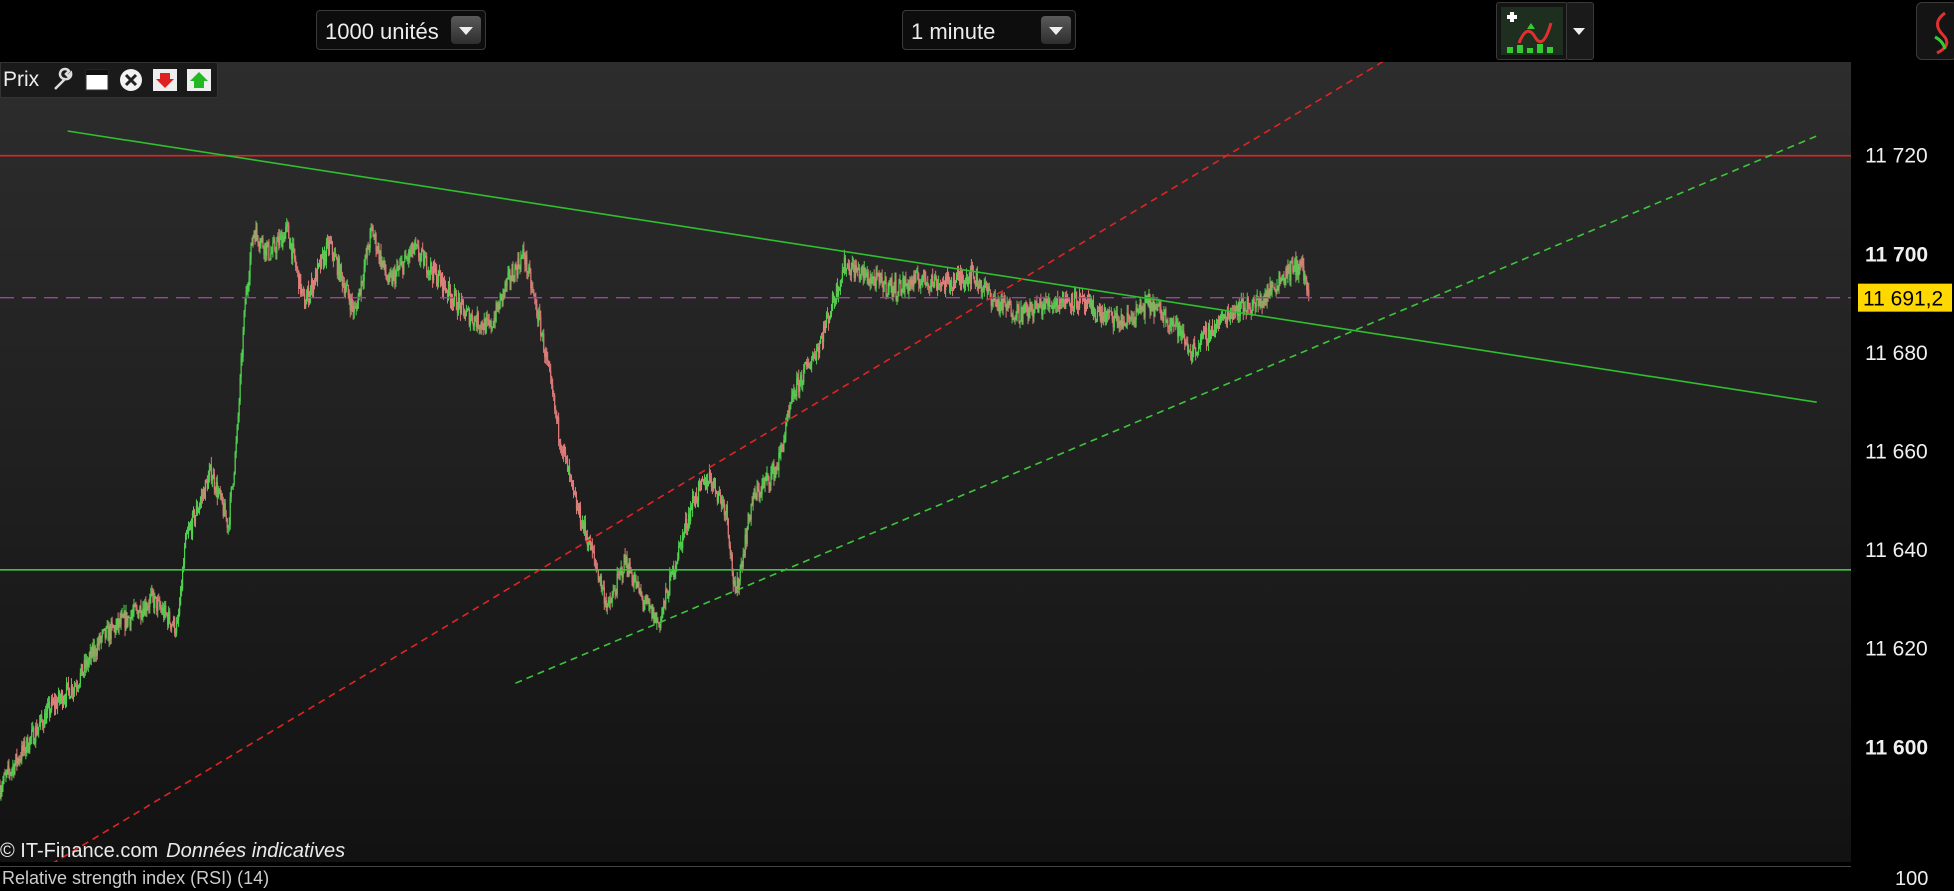 The height and width of the screenshot is (891, 1954). I want to click on close-icon, so click(131, 80).